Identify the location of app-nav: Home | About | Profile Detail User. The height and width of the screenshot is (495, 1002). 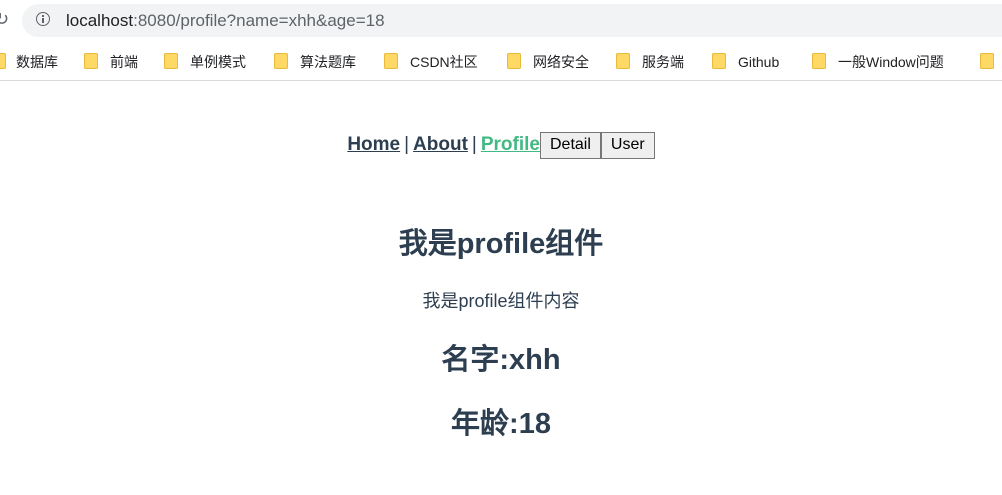
(501, 145).